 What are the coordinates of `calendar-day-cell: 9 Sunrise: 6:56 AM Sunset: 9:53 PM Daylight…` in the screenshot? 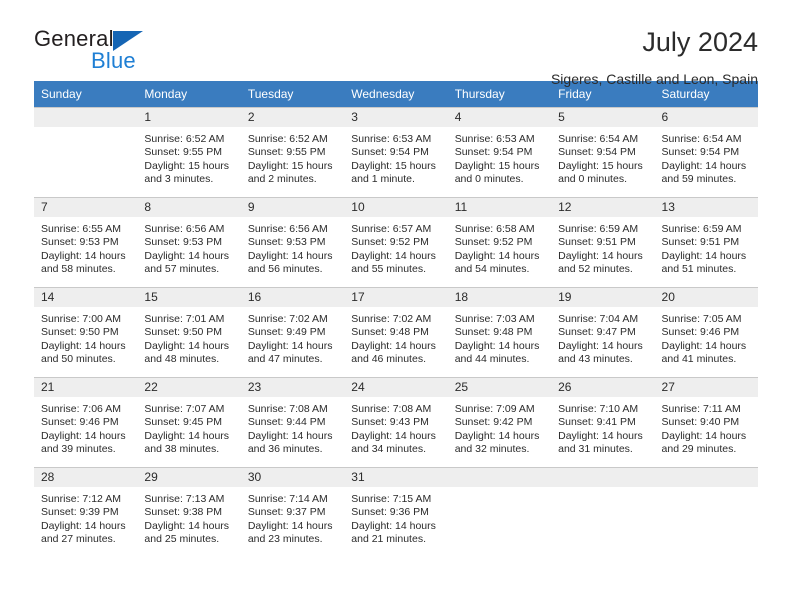 It's located at (292, 242).